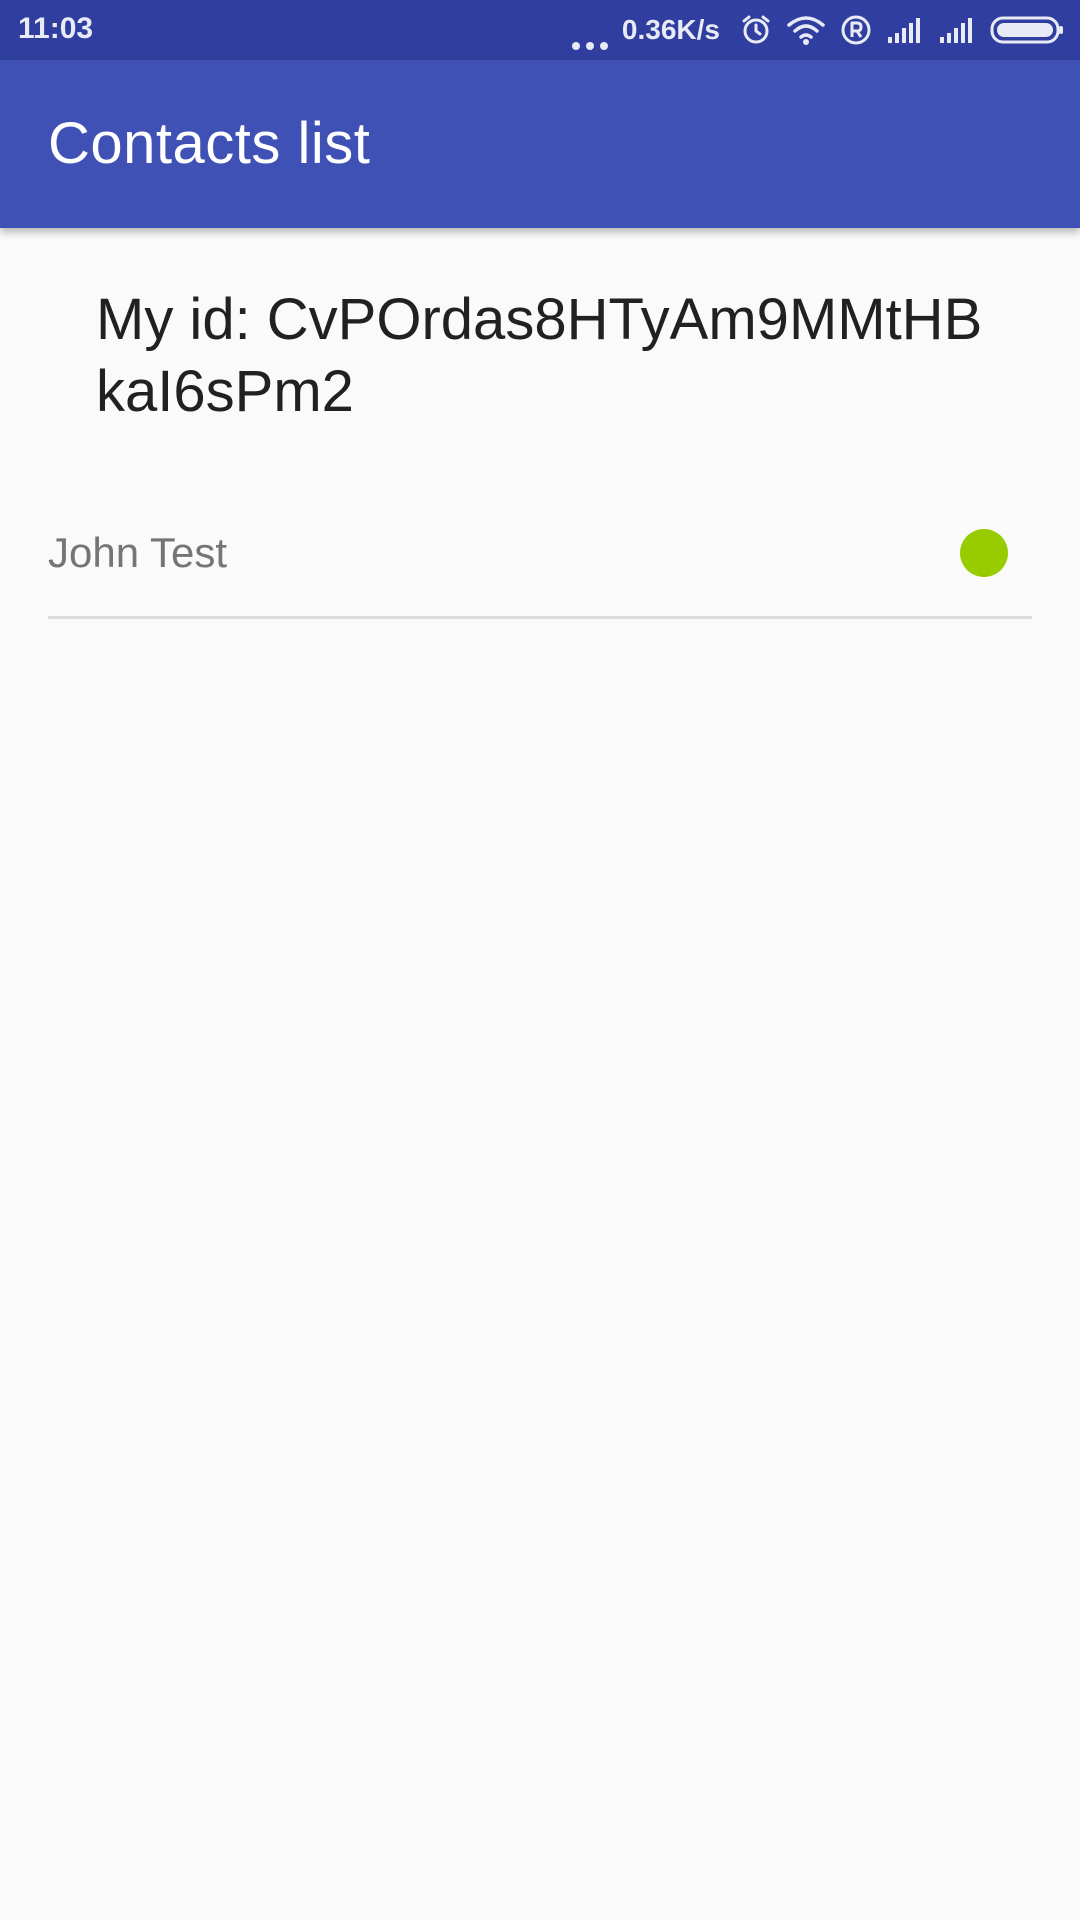 The image size is (1080, 1920). What do you see at coordinates (539, 355) in the screenshot?
I see `my-id-label: My id: CvPOrdas8HTyAm9MMtHBkaI6sPm2` at bounding box center [539, 355].